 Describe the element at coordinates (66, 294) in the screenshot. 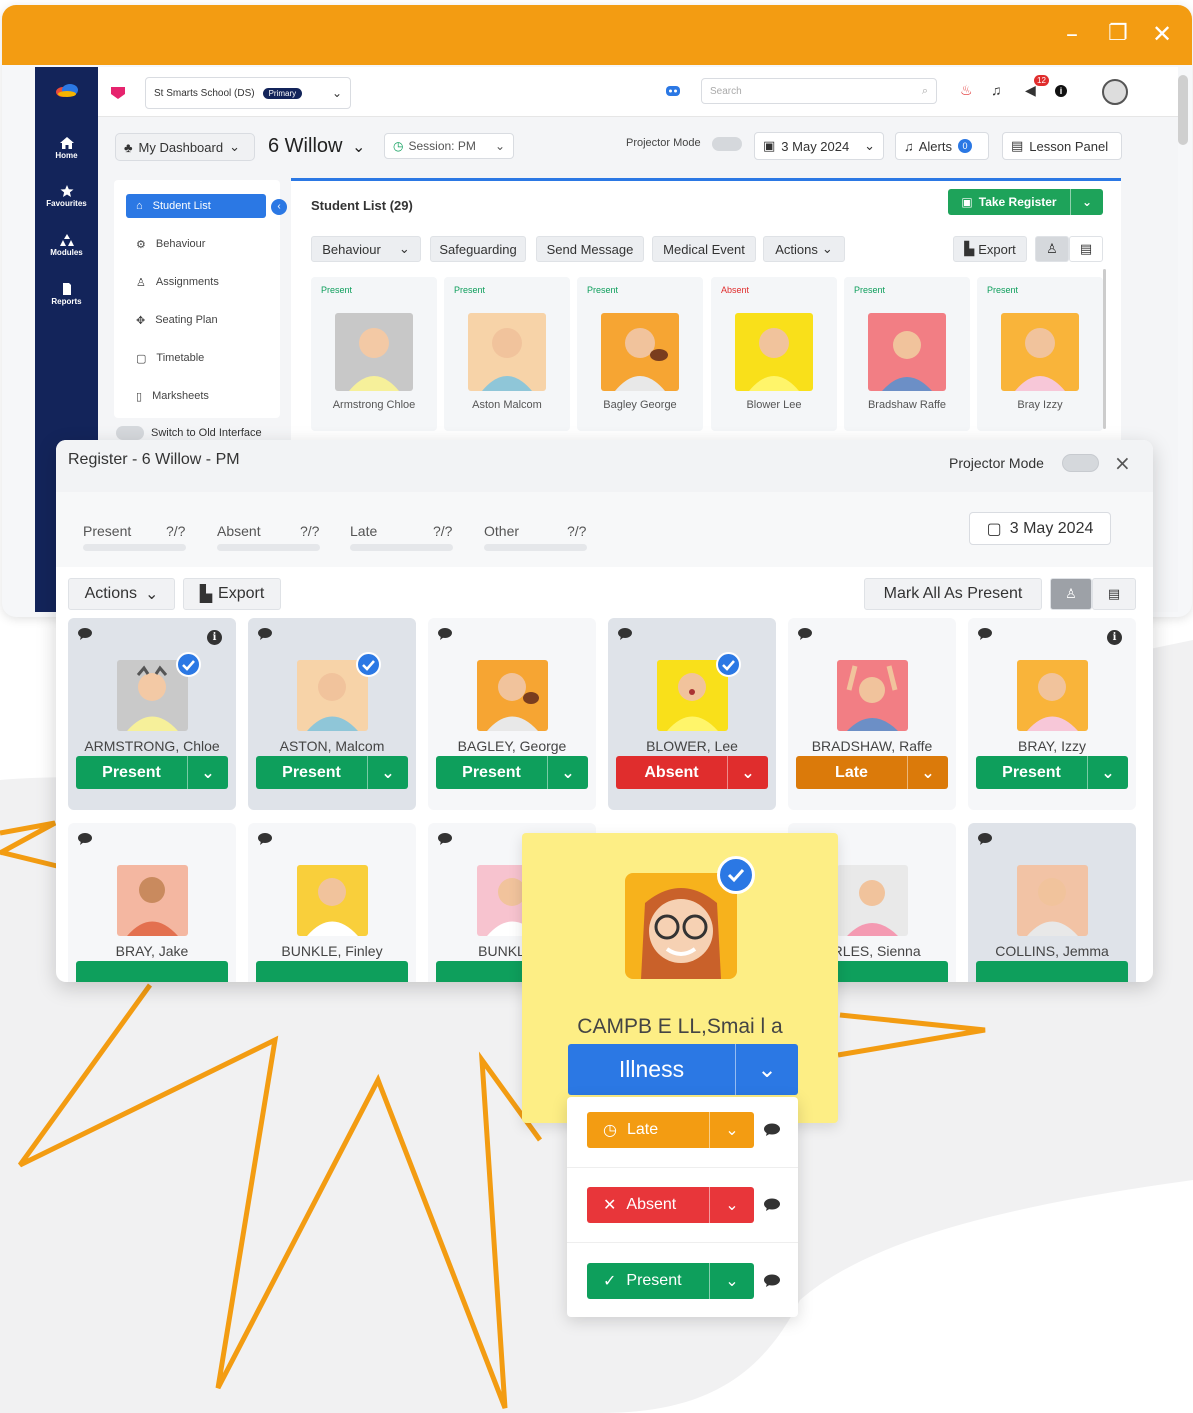

I see `rail-item-reports: Reports` at that location.